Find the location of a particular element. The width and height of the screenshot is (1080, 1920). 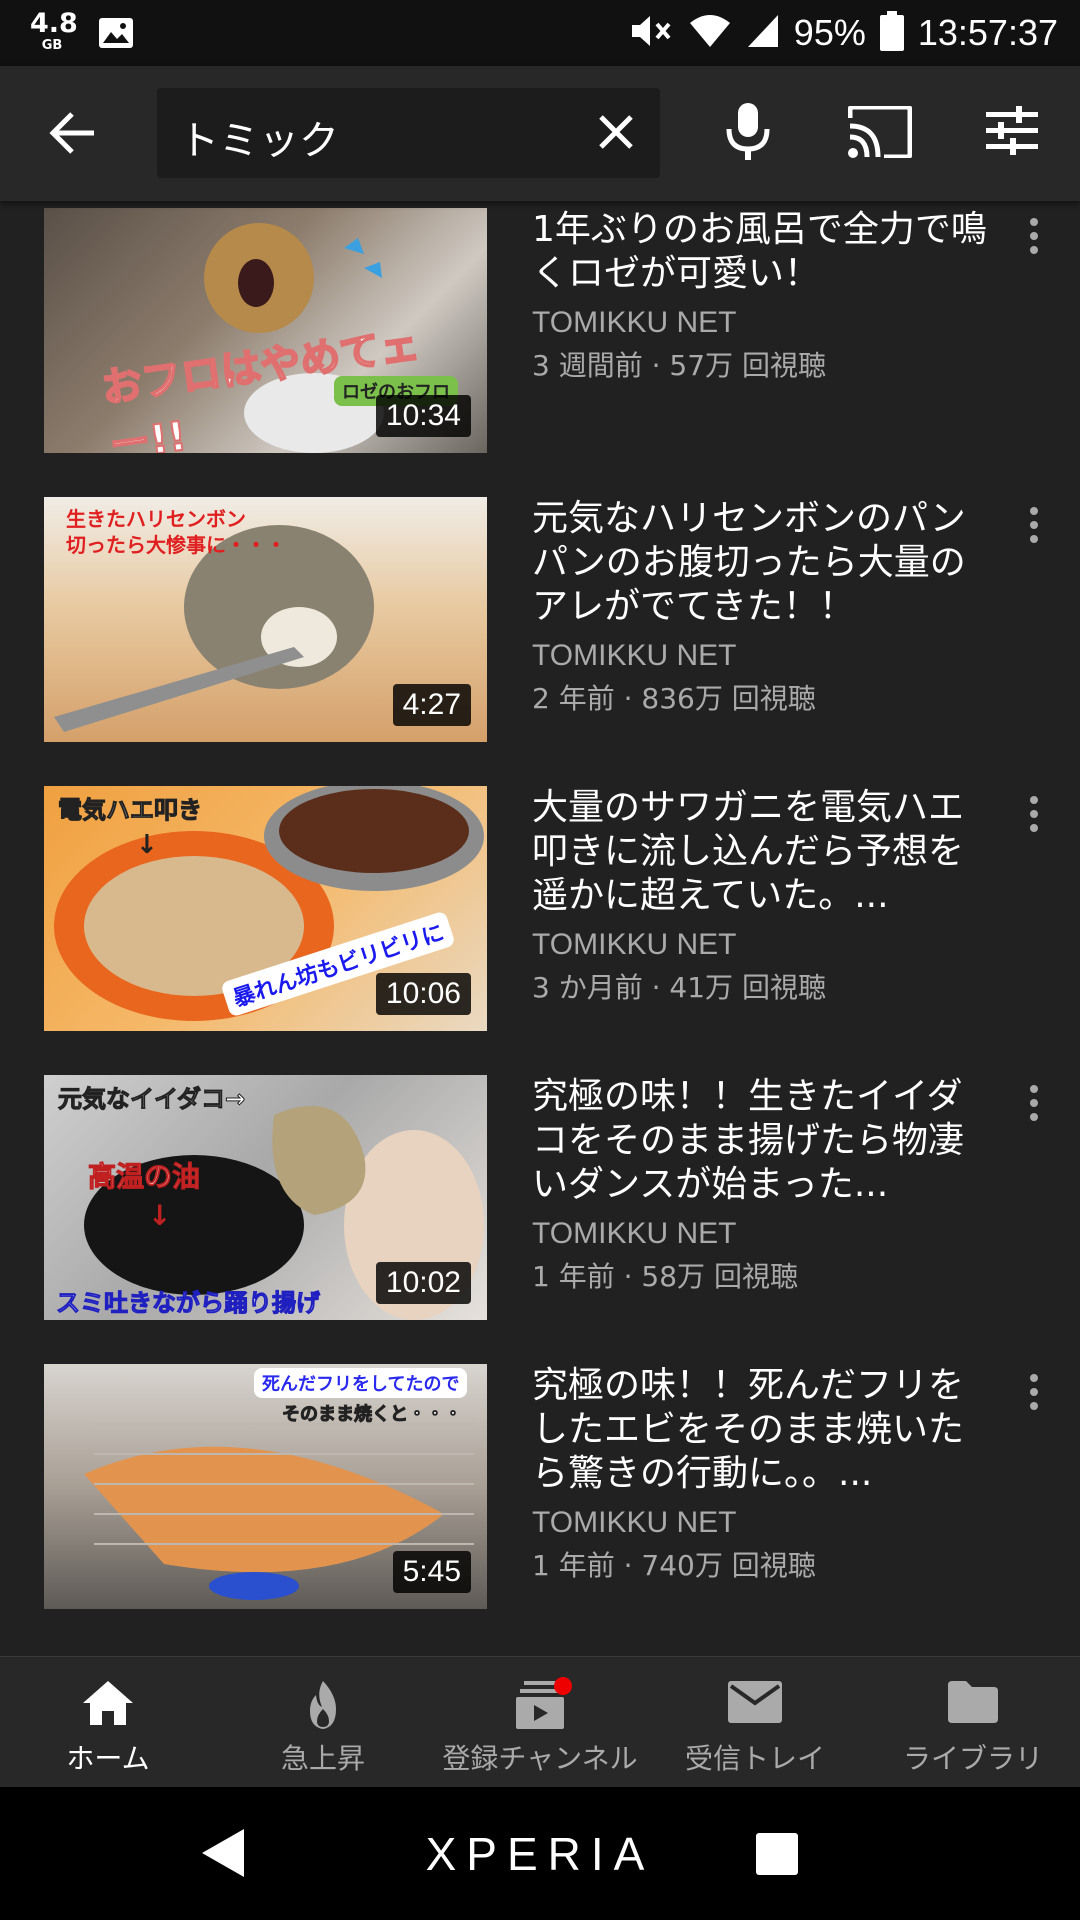

video-title: 元気なハリセンボンのパンパンのお腹切ったら大量のアレがでてきた！！ is located at coordinates (762, 563).